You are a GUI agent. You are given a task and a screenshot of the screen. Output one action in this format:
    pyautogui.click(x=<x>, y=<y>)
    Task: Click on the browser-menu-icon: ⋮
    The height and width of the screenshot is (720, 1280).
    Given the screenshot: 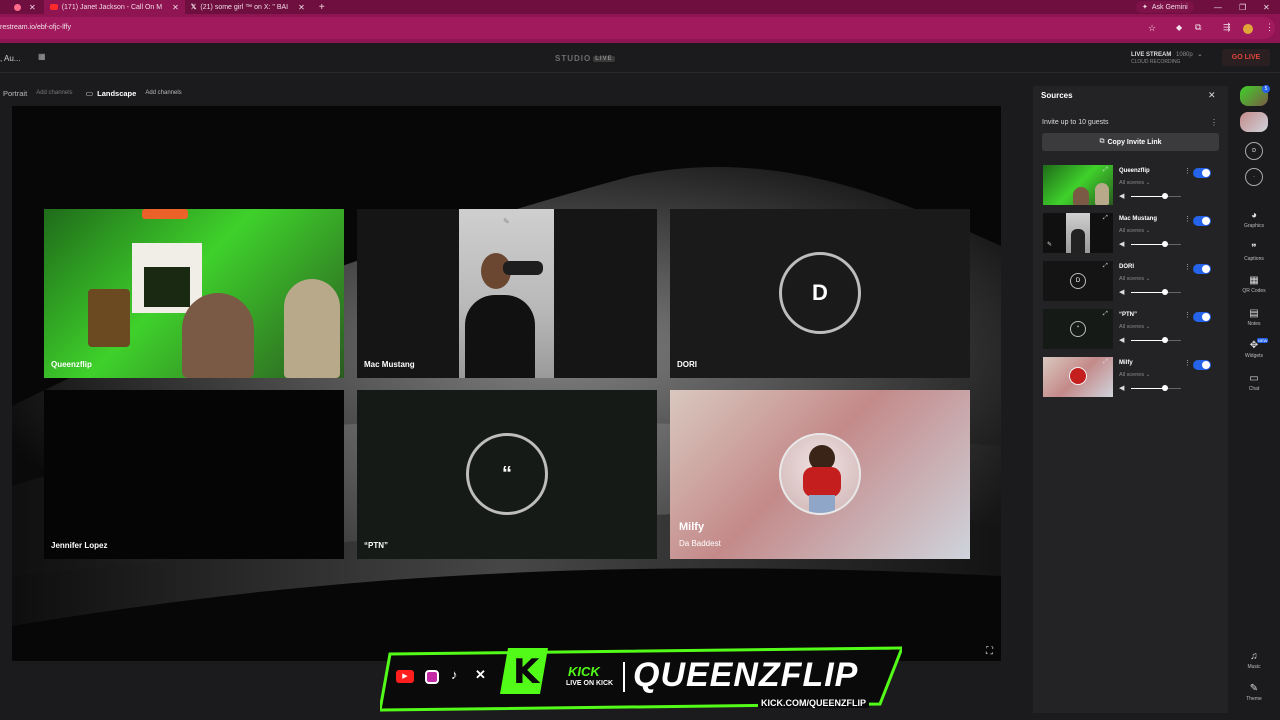 What is the action you would take?
    pyautogui.click(x=1269, y=27)
    